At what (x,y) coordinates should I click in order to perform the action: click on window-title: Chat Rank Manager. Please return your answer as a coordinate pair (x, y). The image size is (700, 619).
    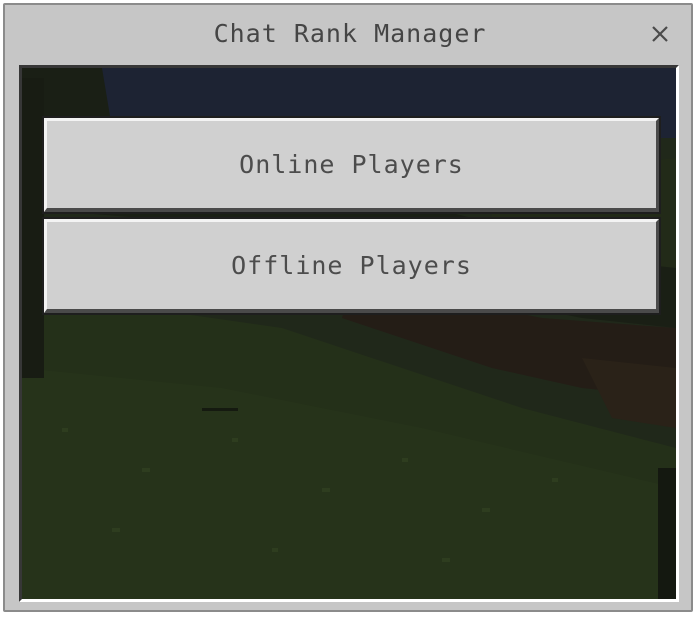
    Looking at the image, I should click on (350, 33).